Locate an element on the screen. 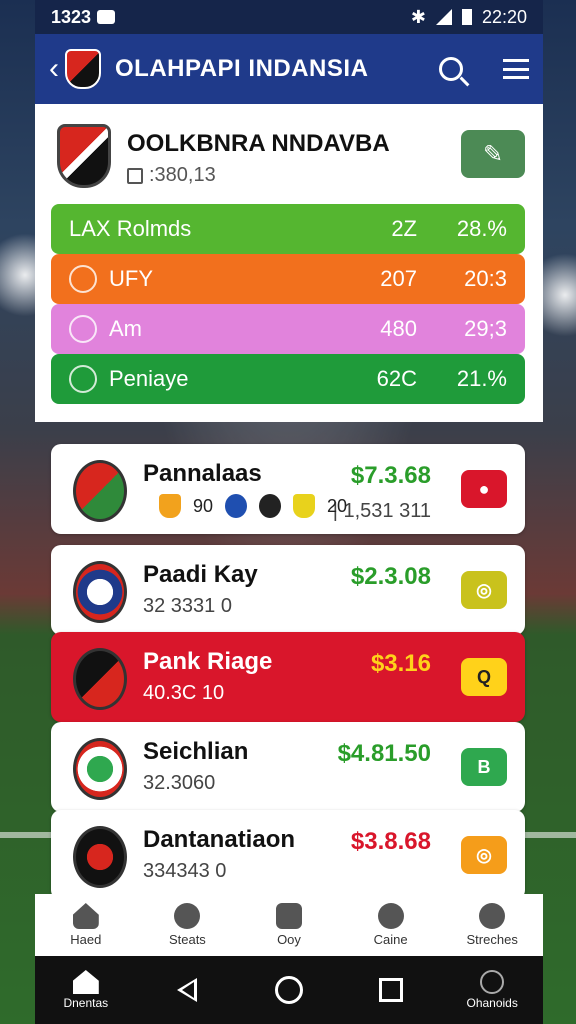 The height and width of the screenshot is (1024, 576). id-icon is located at coordinates (135, 175).